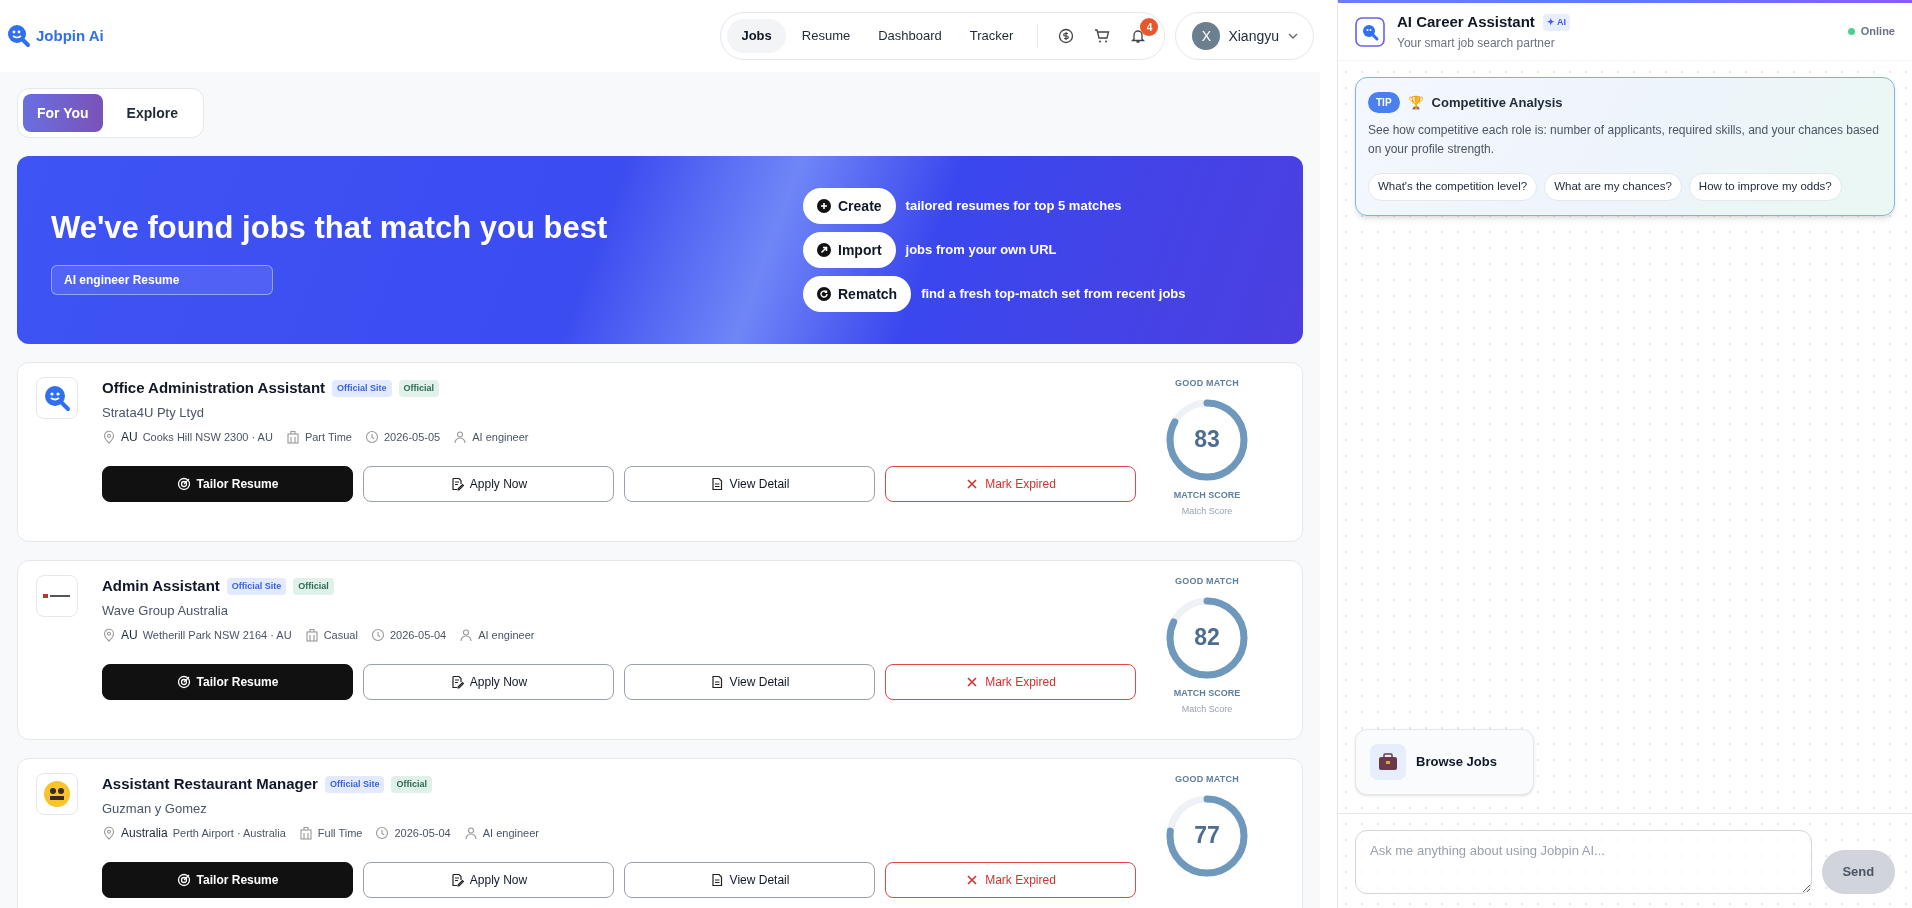  Describe the element at coordinates (63, 113) in the screenshot. I see `view-tab: For You` at that location.